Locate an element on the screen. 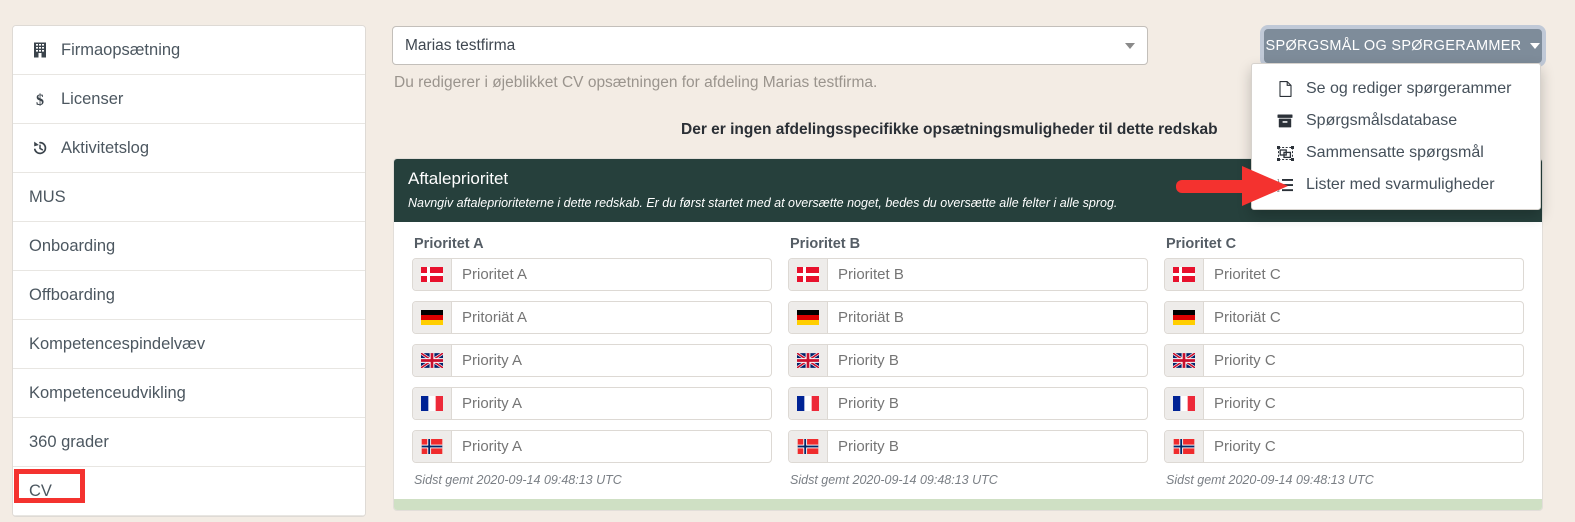 This screenshot has width=1575, height=522. dropdown-item-label: Se og rediger spørgerammer is located at coordinates (1409, 88).